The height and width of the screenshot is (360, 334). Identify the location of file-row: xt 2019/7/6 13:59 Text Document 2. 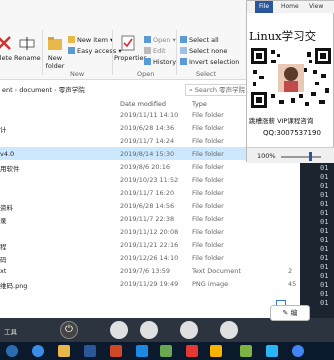
(150, 270).